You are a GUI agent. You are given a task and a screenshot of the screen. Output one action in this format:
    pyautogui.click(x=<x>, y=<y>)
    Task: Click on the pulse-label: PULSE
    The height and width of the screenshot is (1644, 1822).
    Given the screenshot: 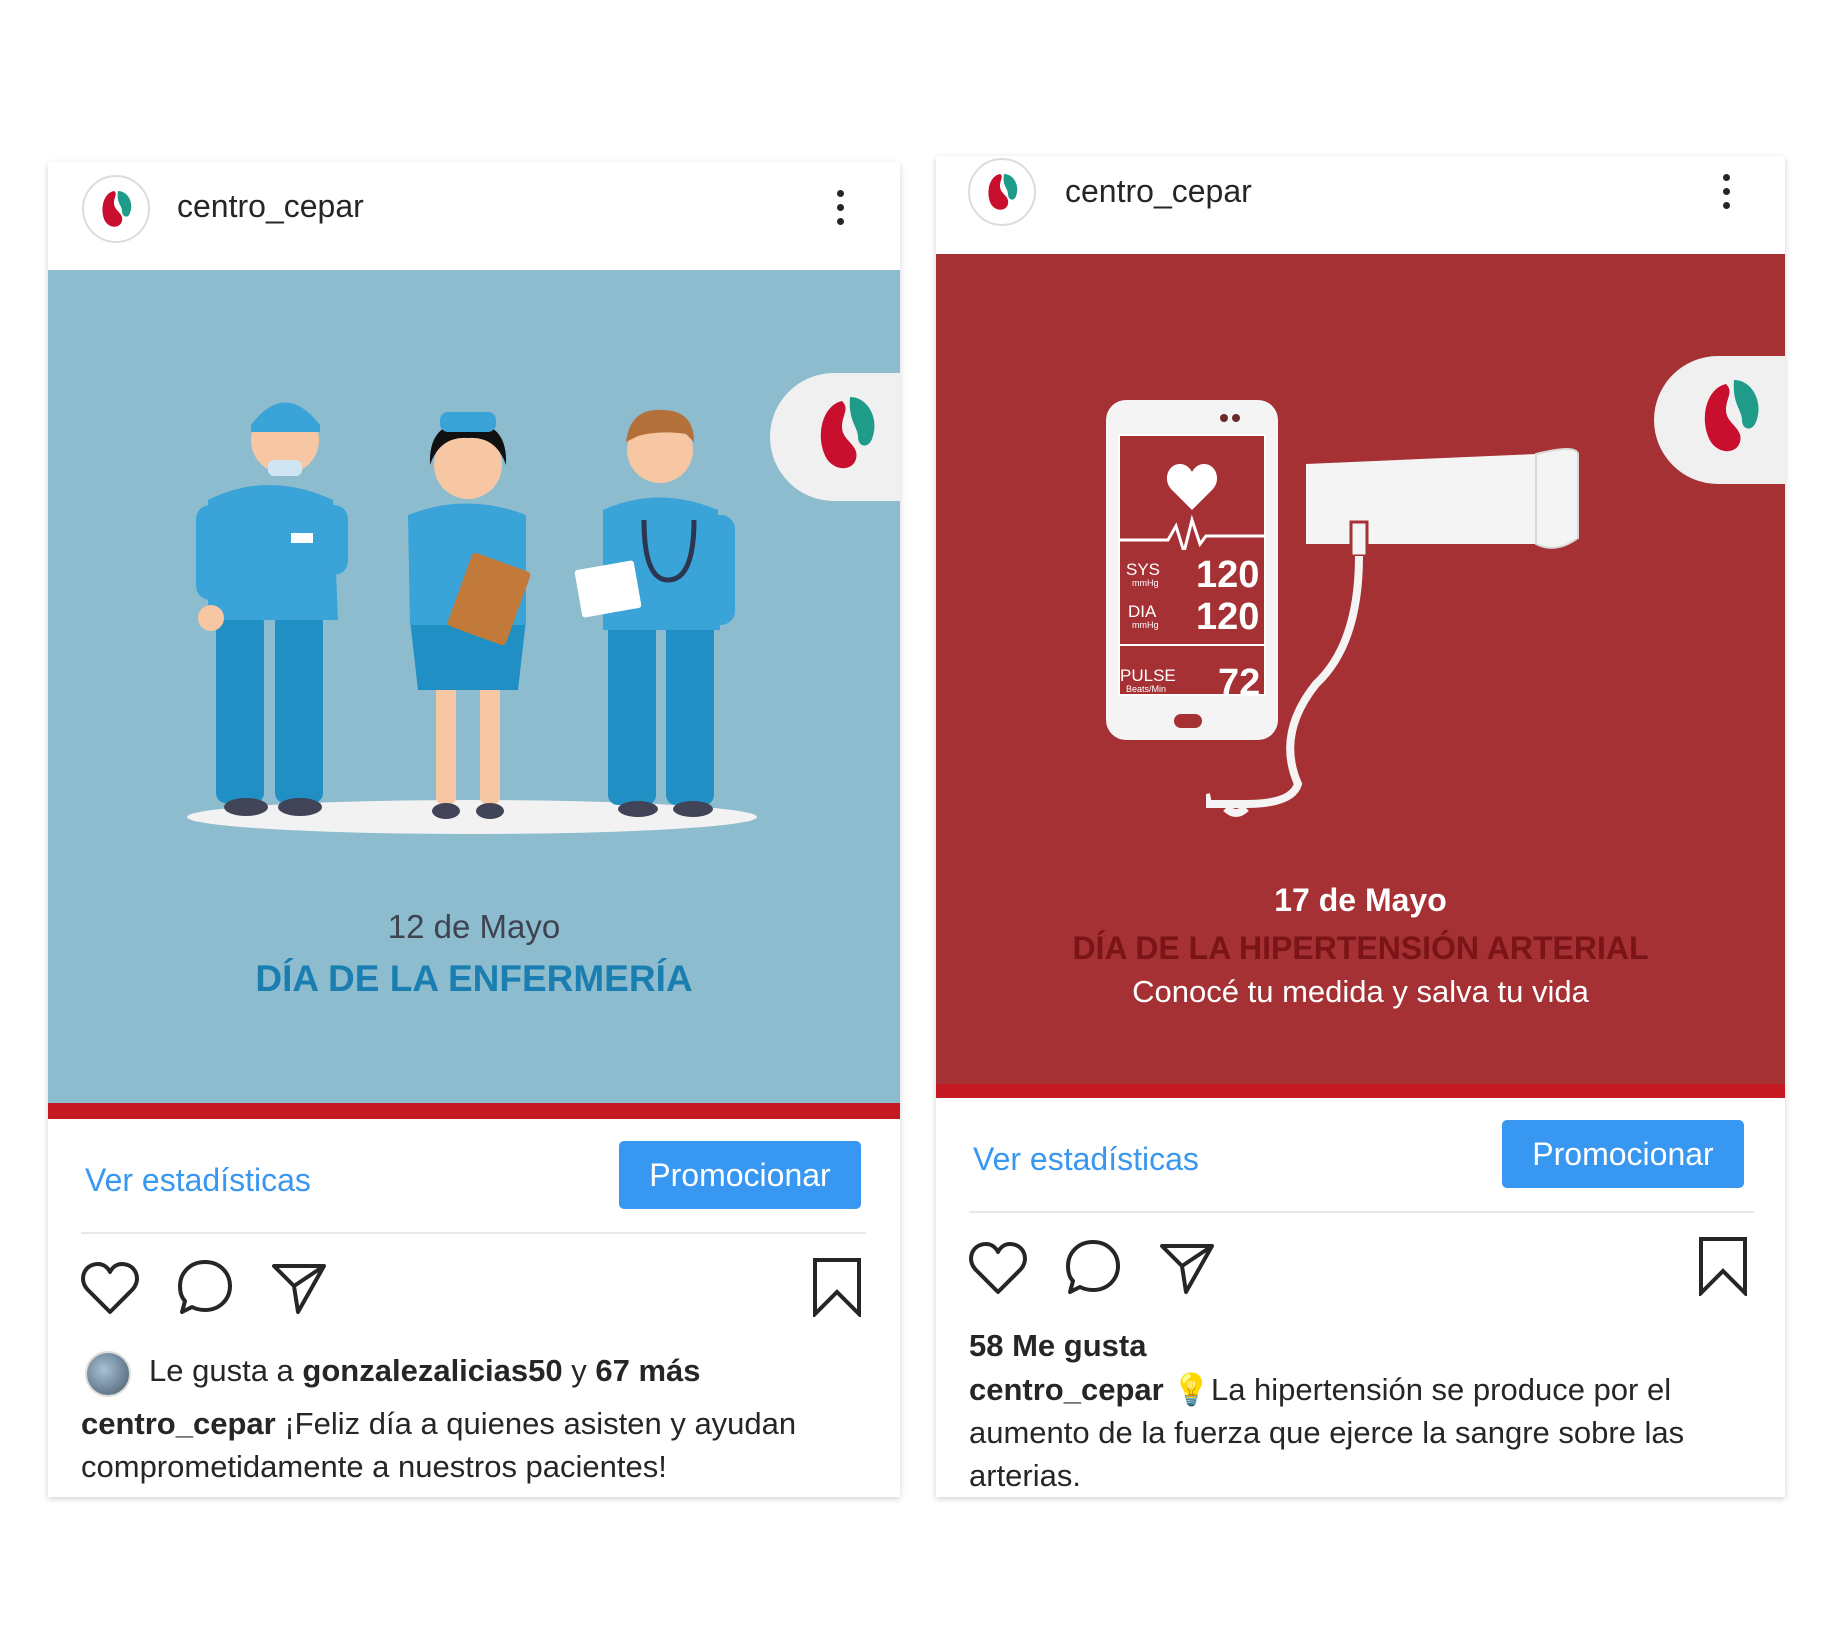 What is the action you would take?
    pyautogui.click(x=1148, y=675)
    